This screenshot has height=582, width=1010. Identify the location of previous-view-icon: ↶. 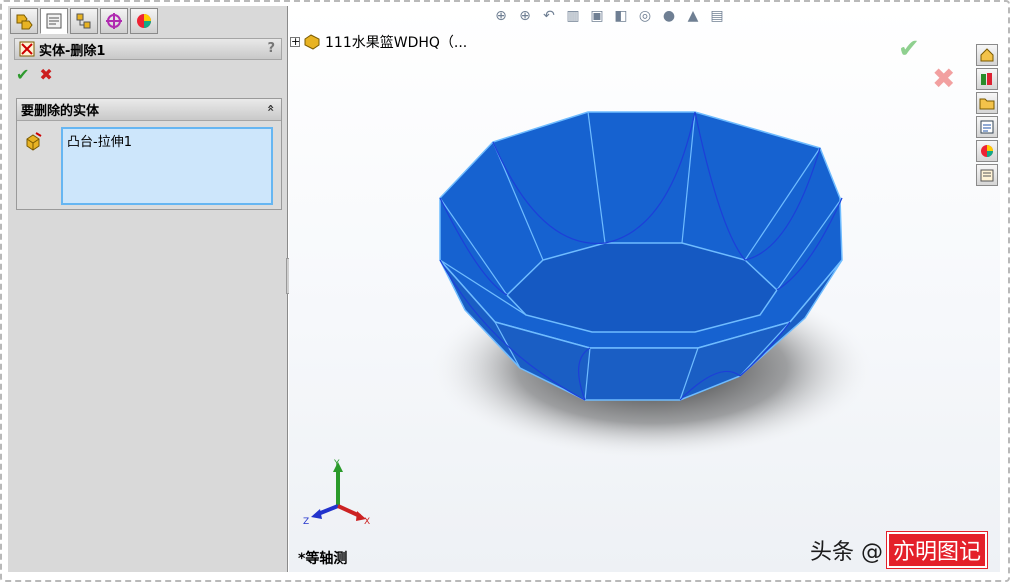
(549, 16).